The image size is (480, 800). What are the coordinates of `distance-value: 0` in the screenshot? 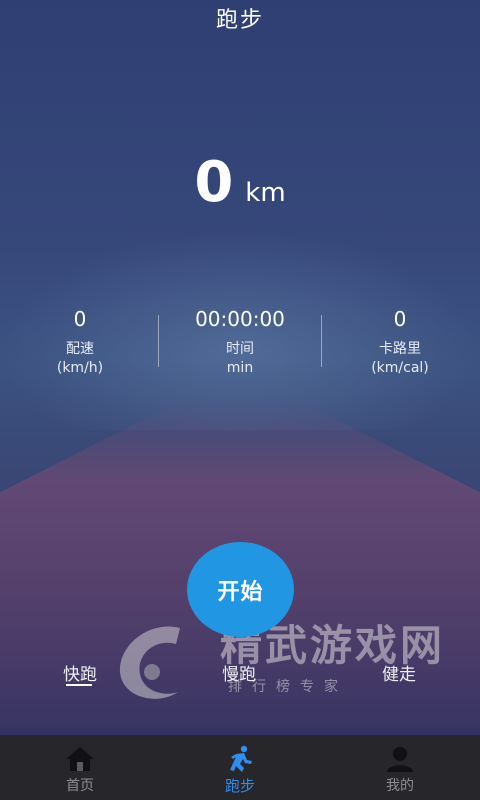 It's located at (214, 182).